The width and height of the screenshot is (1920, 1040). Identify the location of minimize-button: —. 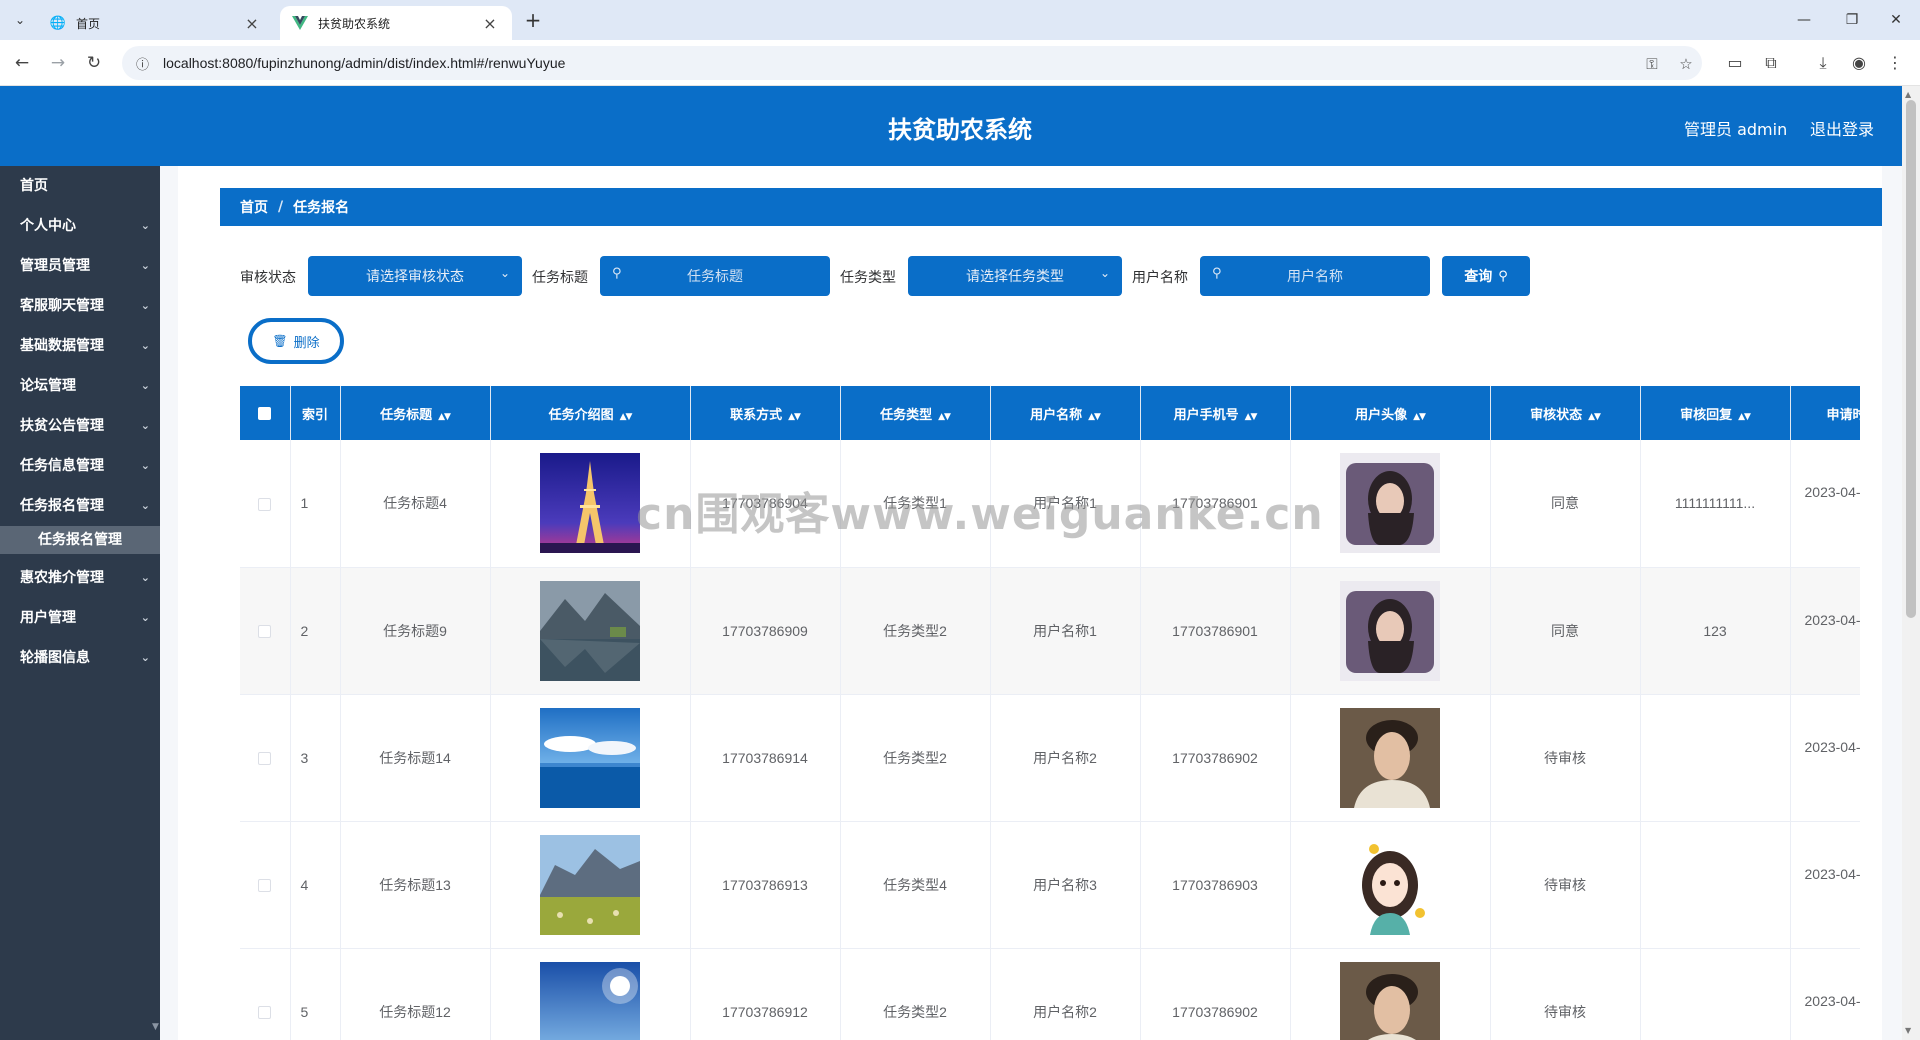
(1804, 20).